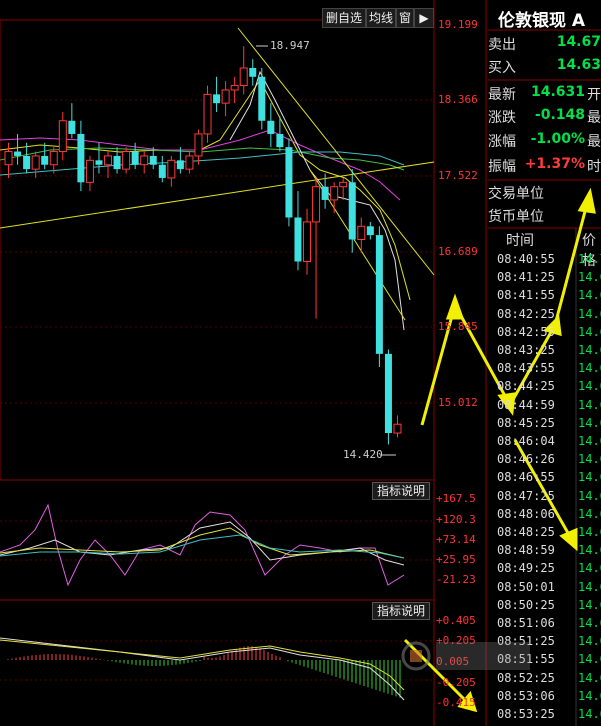 This screenshot has width=601, height=726. What do you see at coordinates (544, 194) in the screenshot?
I see `trade-unit-row: 交易单位` at bounding box center [544, 194].